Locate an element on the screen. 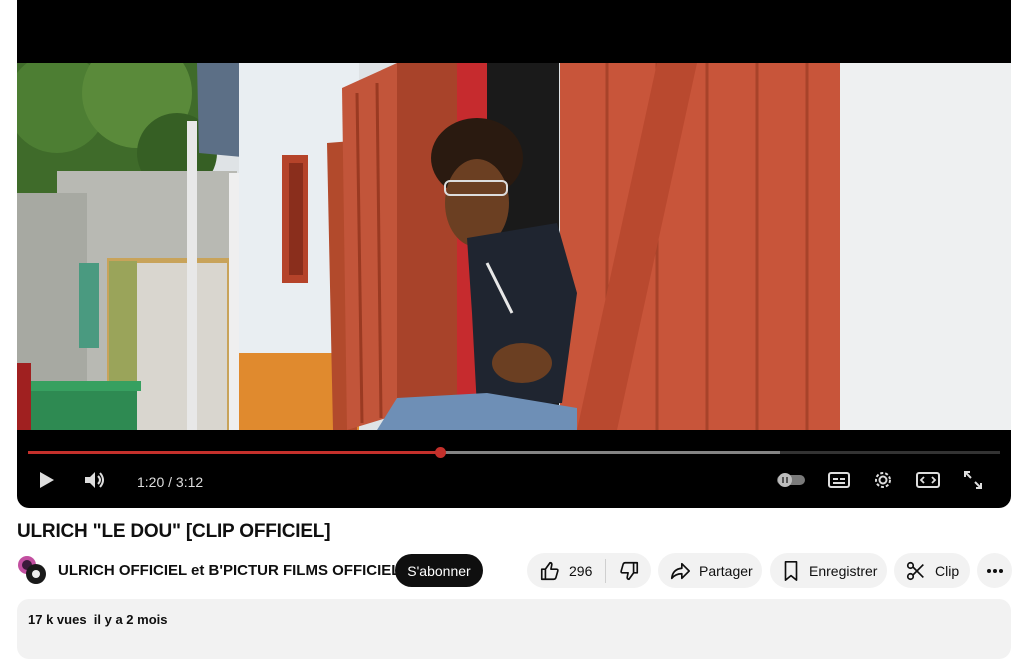  player-controls: 1:20 / 3:12 is located at coordinates (514, 482).